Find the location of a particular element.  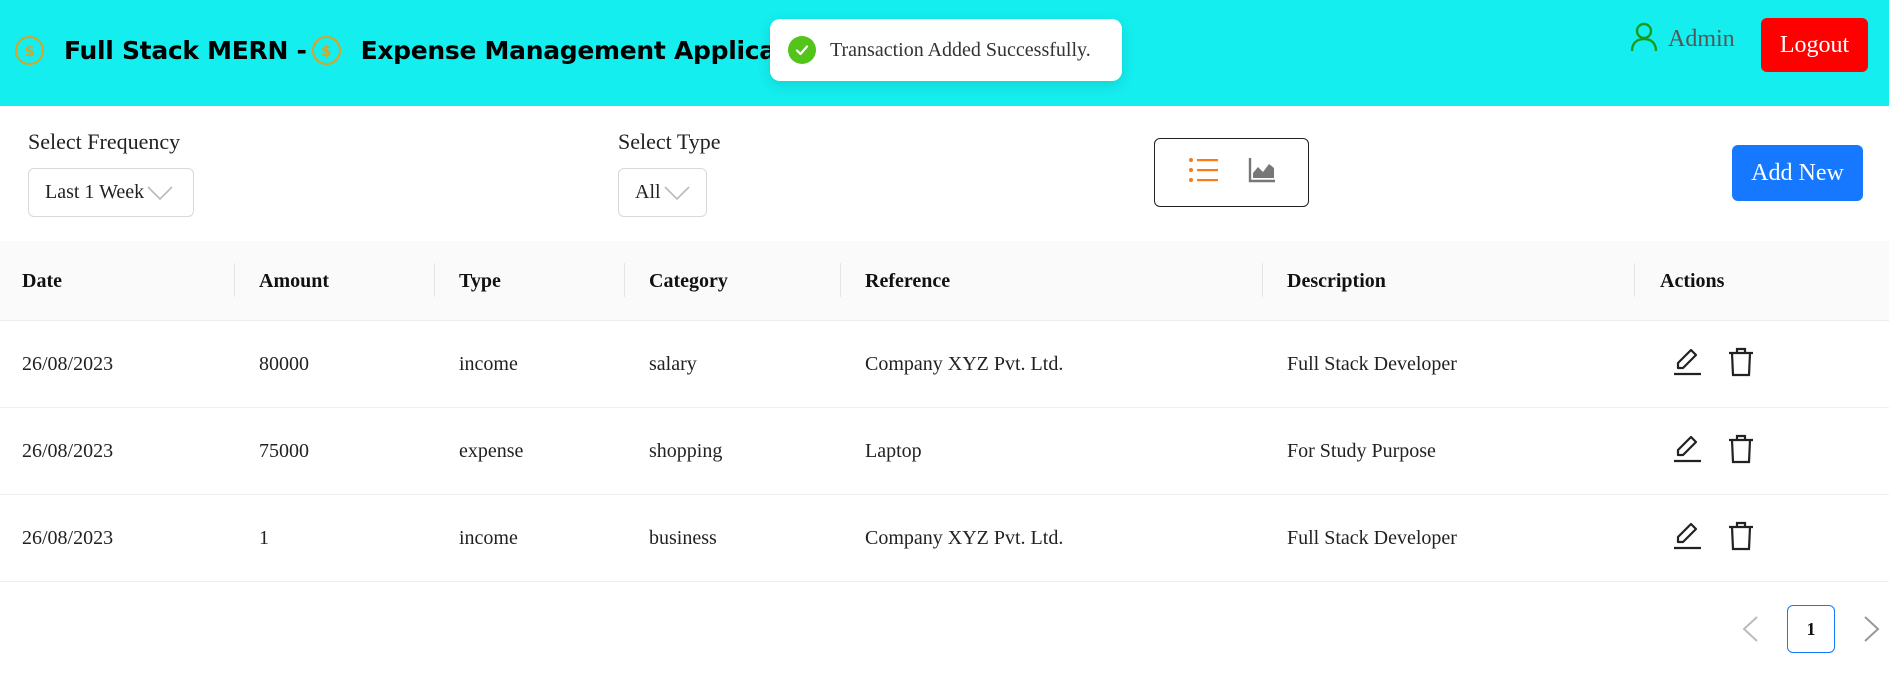

type-label: Select Type is located at coordinates (669, 141).